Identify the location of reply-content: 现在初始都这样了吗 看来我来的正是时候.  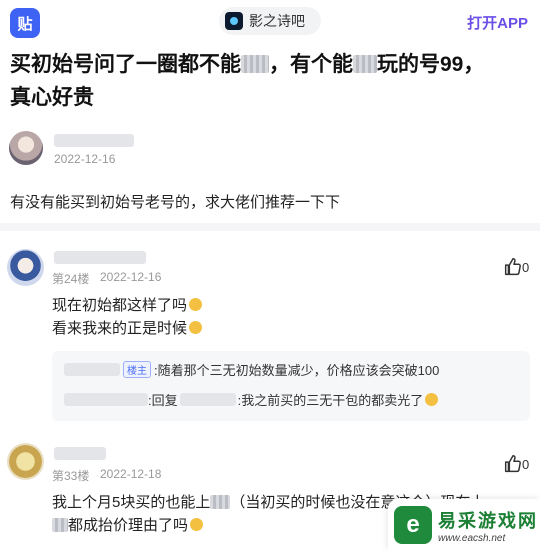
(127, 317).